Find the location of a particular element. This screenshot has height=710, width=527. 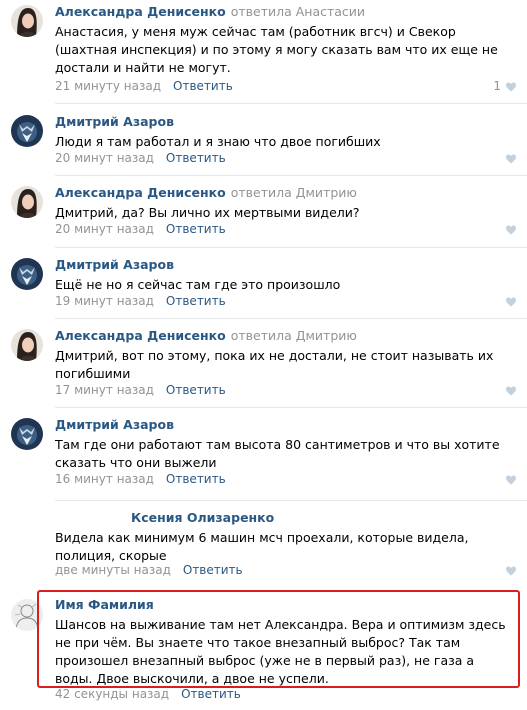

comment-author: Ксения Олизаренко is located at coordinates (202, 517).